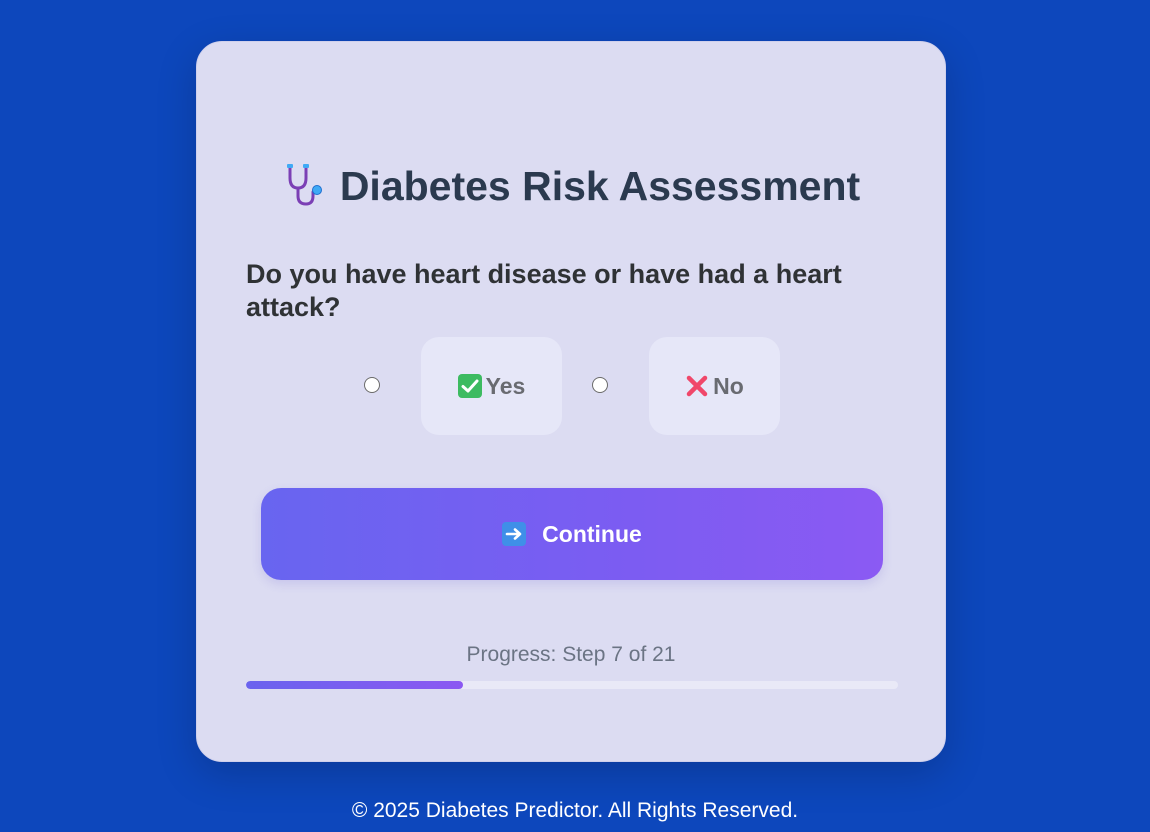 The width and height of the screenshot is (1150, 832). What do you see at coordinates (592, 533) in the screenshot?
I see `continue-label: Continue` at bounding box center [592, 533].